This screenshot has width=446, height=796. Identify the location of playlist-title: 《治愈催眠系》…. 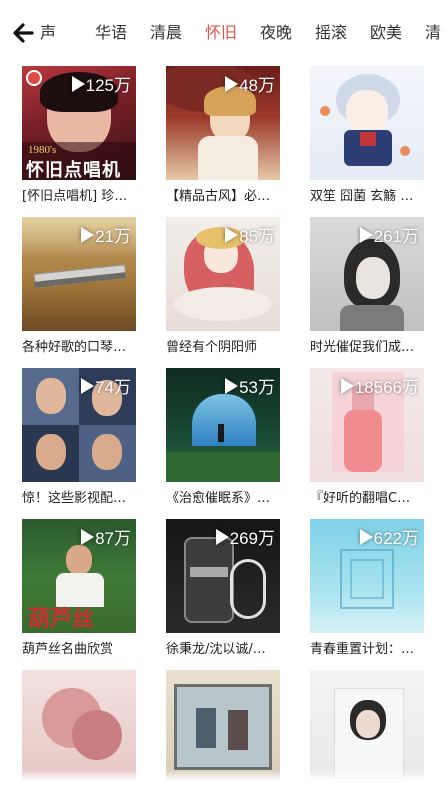
(223, 499).